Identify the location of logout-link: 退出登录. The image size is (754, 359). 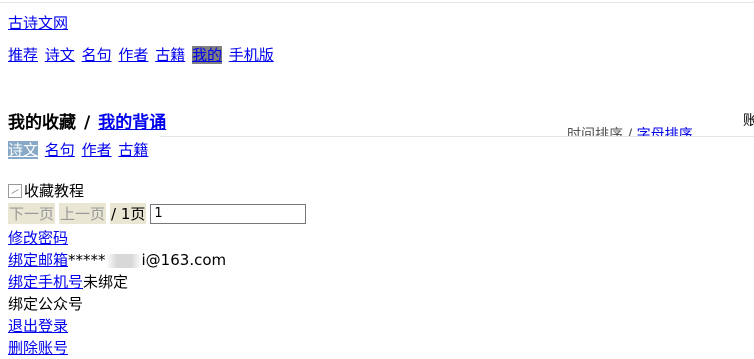
(38, 326).